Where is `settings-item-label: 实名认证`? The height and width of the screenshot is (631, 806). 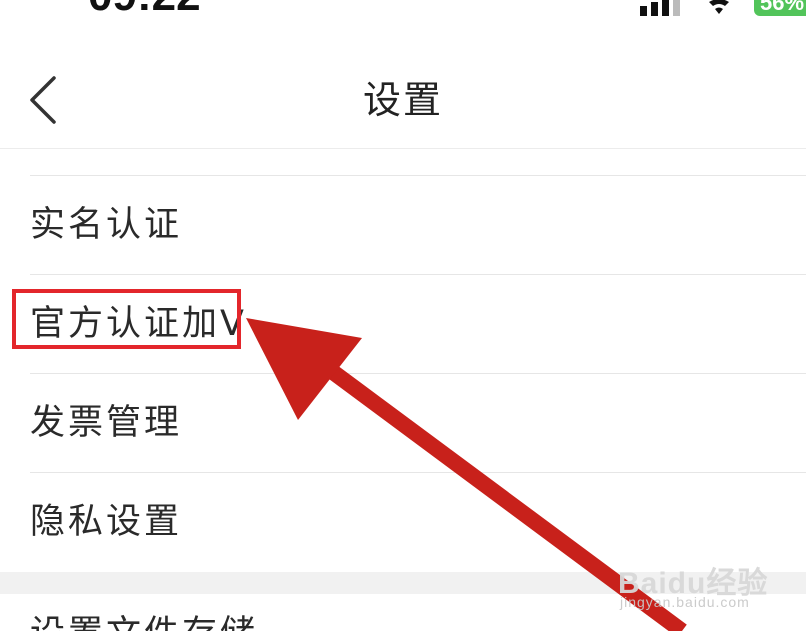 settings-item-label: 实名认证 is located at coordinates (106, 225).